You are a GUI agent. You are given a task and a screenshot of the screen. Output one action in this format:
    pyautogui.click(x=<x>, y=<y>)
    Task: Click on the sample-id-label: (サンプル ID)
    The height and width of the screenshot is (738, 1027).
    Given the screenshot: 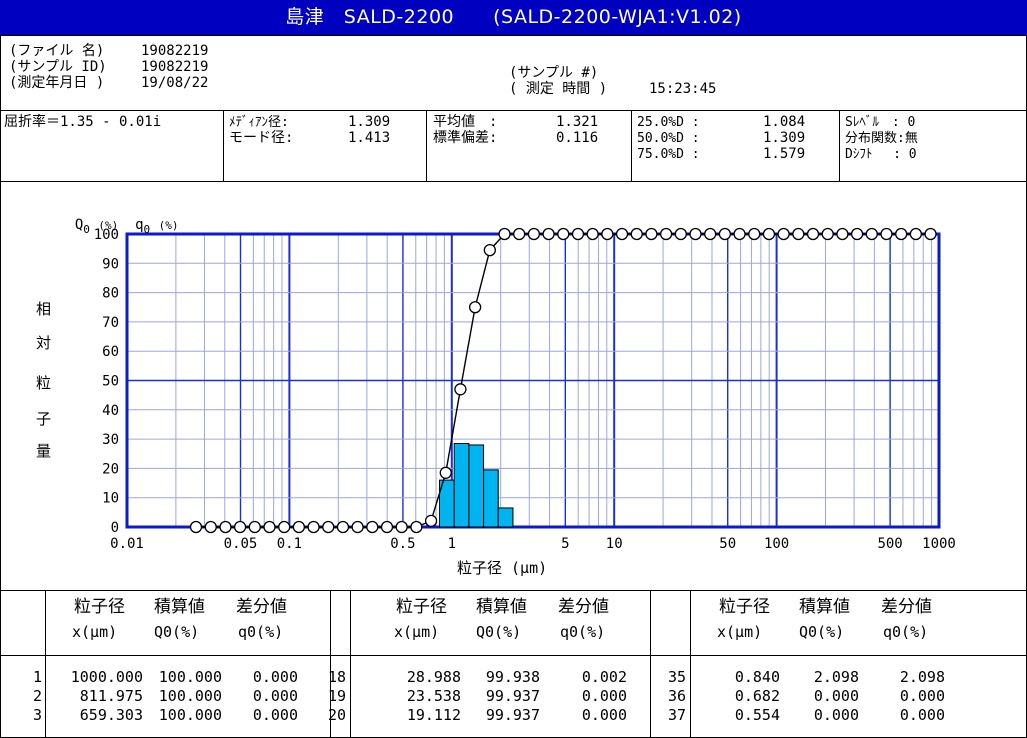 What is the action you would take?
    pyautogui.click(x=58, y=67)
    